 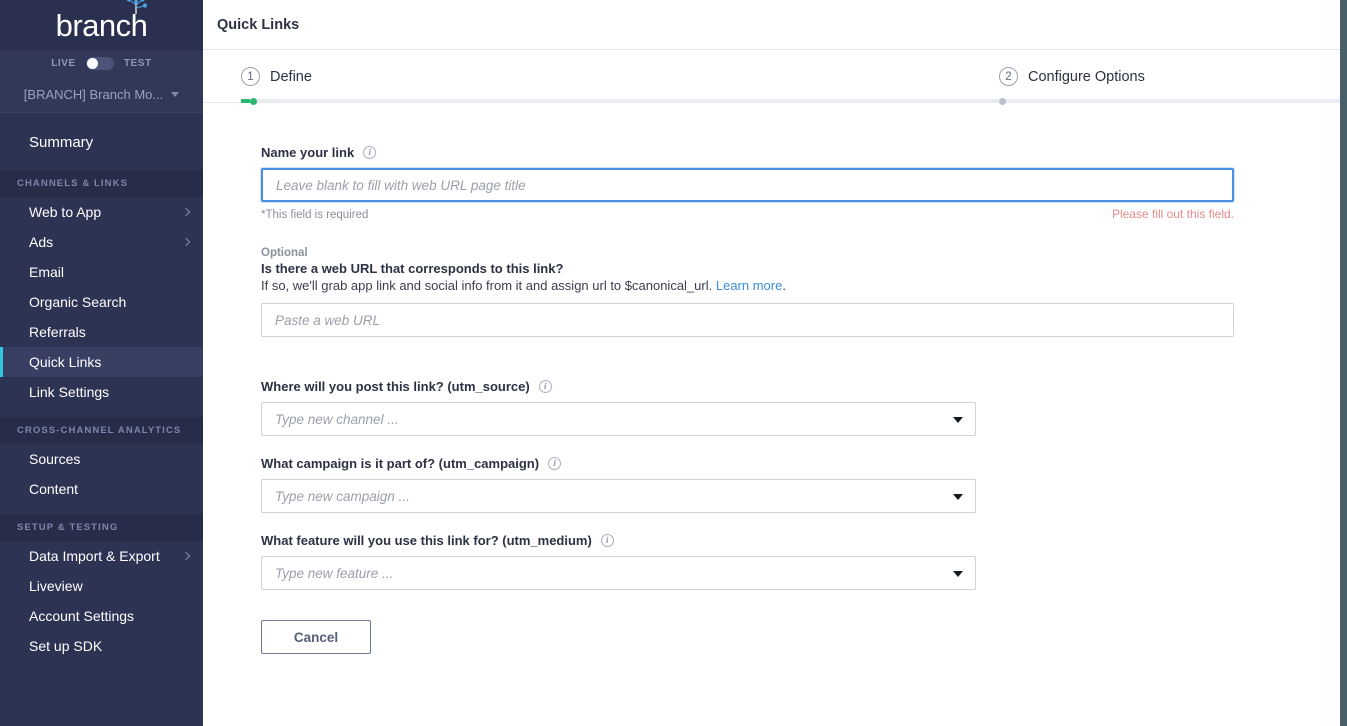 I want to click on env-switch, so click(x=99, y=63).